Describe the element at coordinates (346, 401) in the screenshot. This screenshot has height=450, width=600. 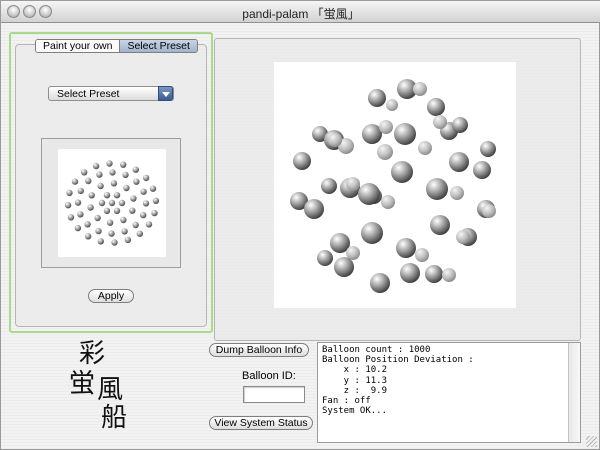
I see `console-line: Fan : off` at that location.